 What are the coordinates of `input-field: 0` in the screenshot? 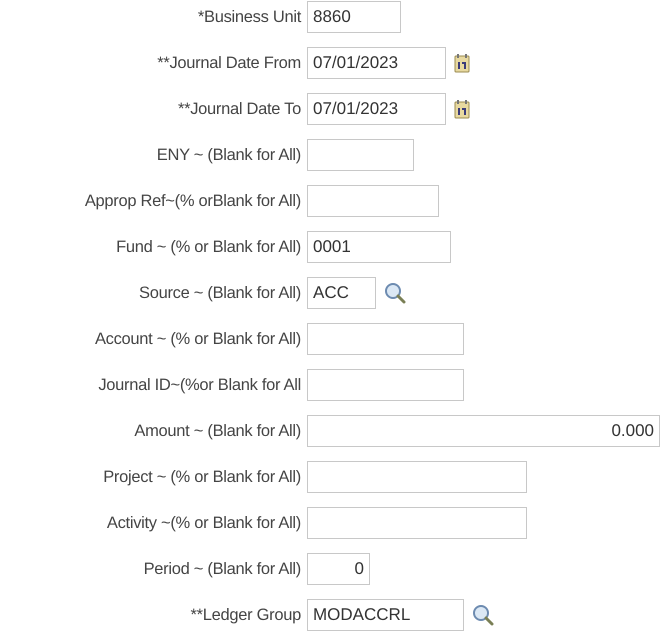 It's located at (338, 569).